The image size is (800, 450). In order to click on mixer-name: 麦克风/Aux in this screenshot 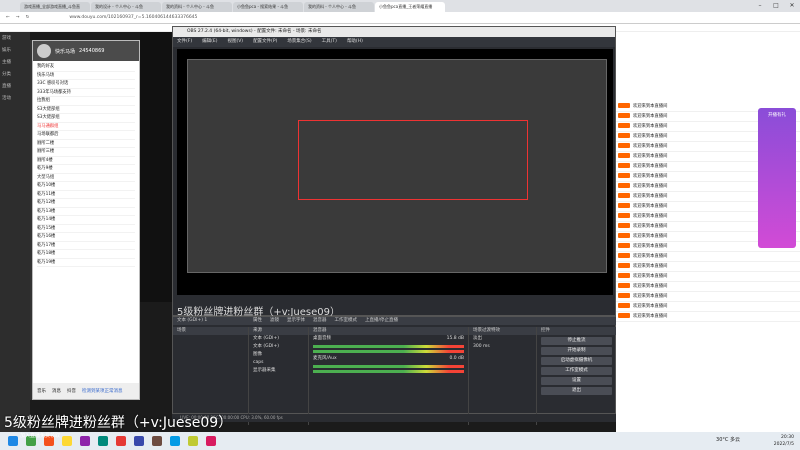, I will do `click(325, 358)`.